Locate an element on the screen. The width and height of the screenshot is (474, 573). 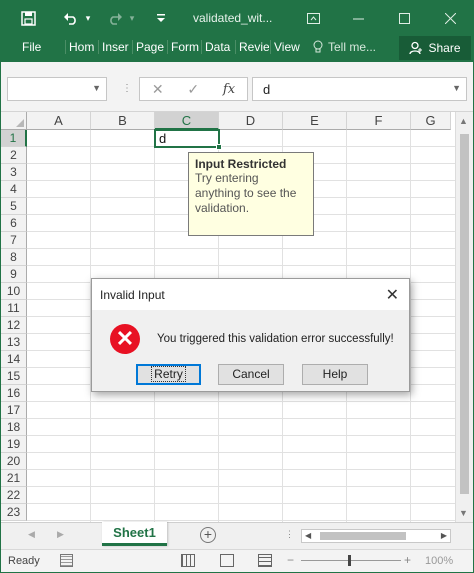
normal-view-icon is located at coordinates (188, 560).